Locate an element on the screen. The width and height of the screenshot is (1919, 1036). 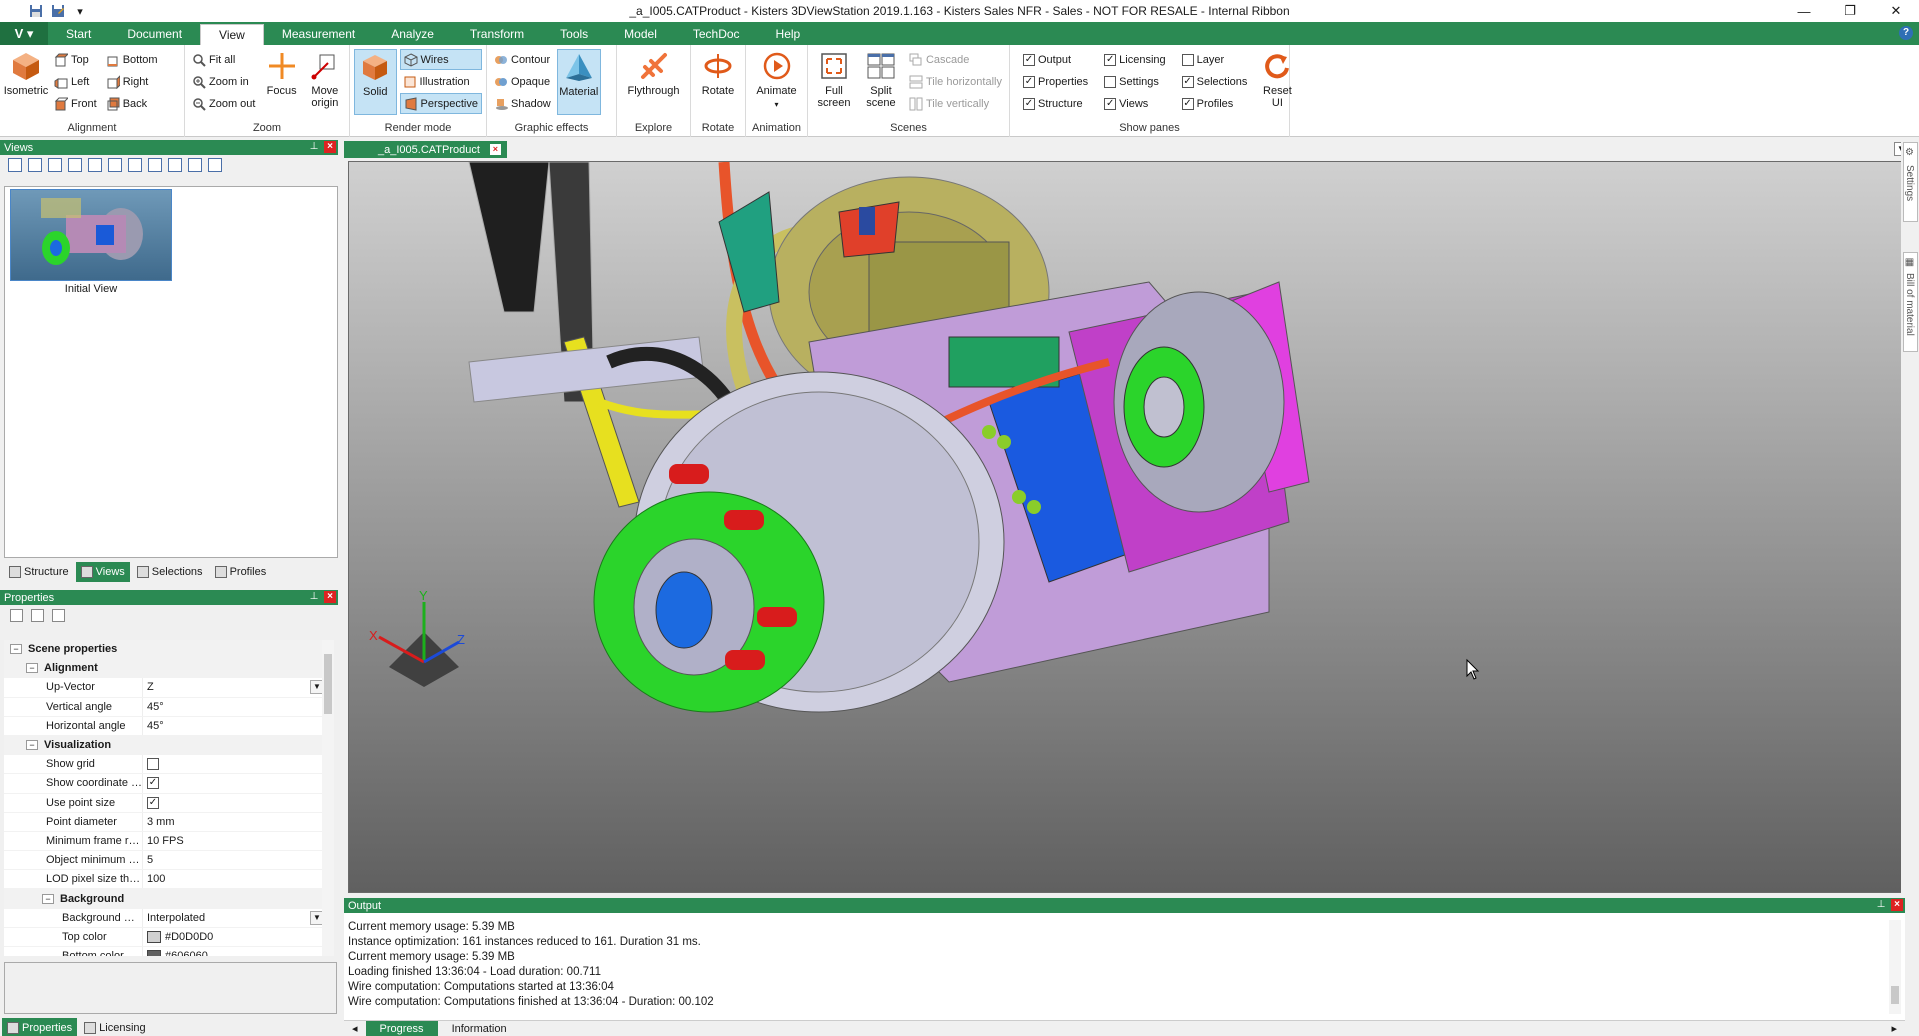
property-row: Use point size ✓ is located at coordinates (164, 803).